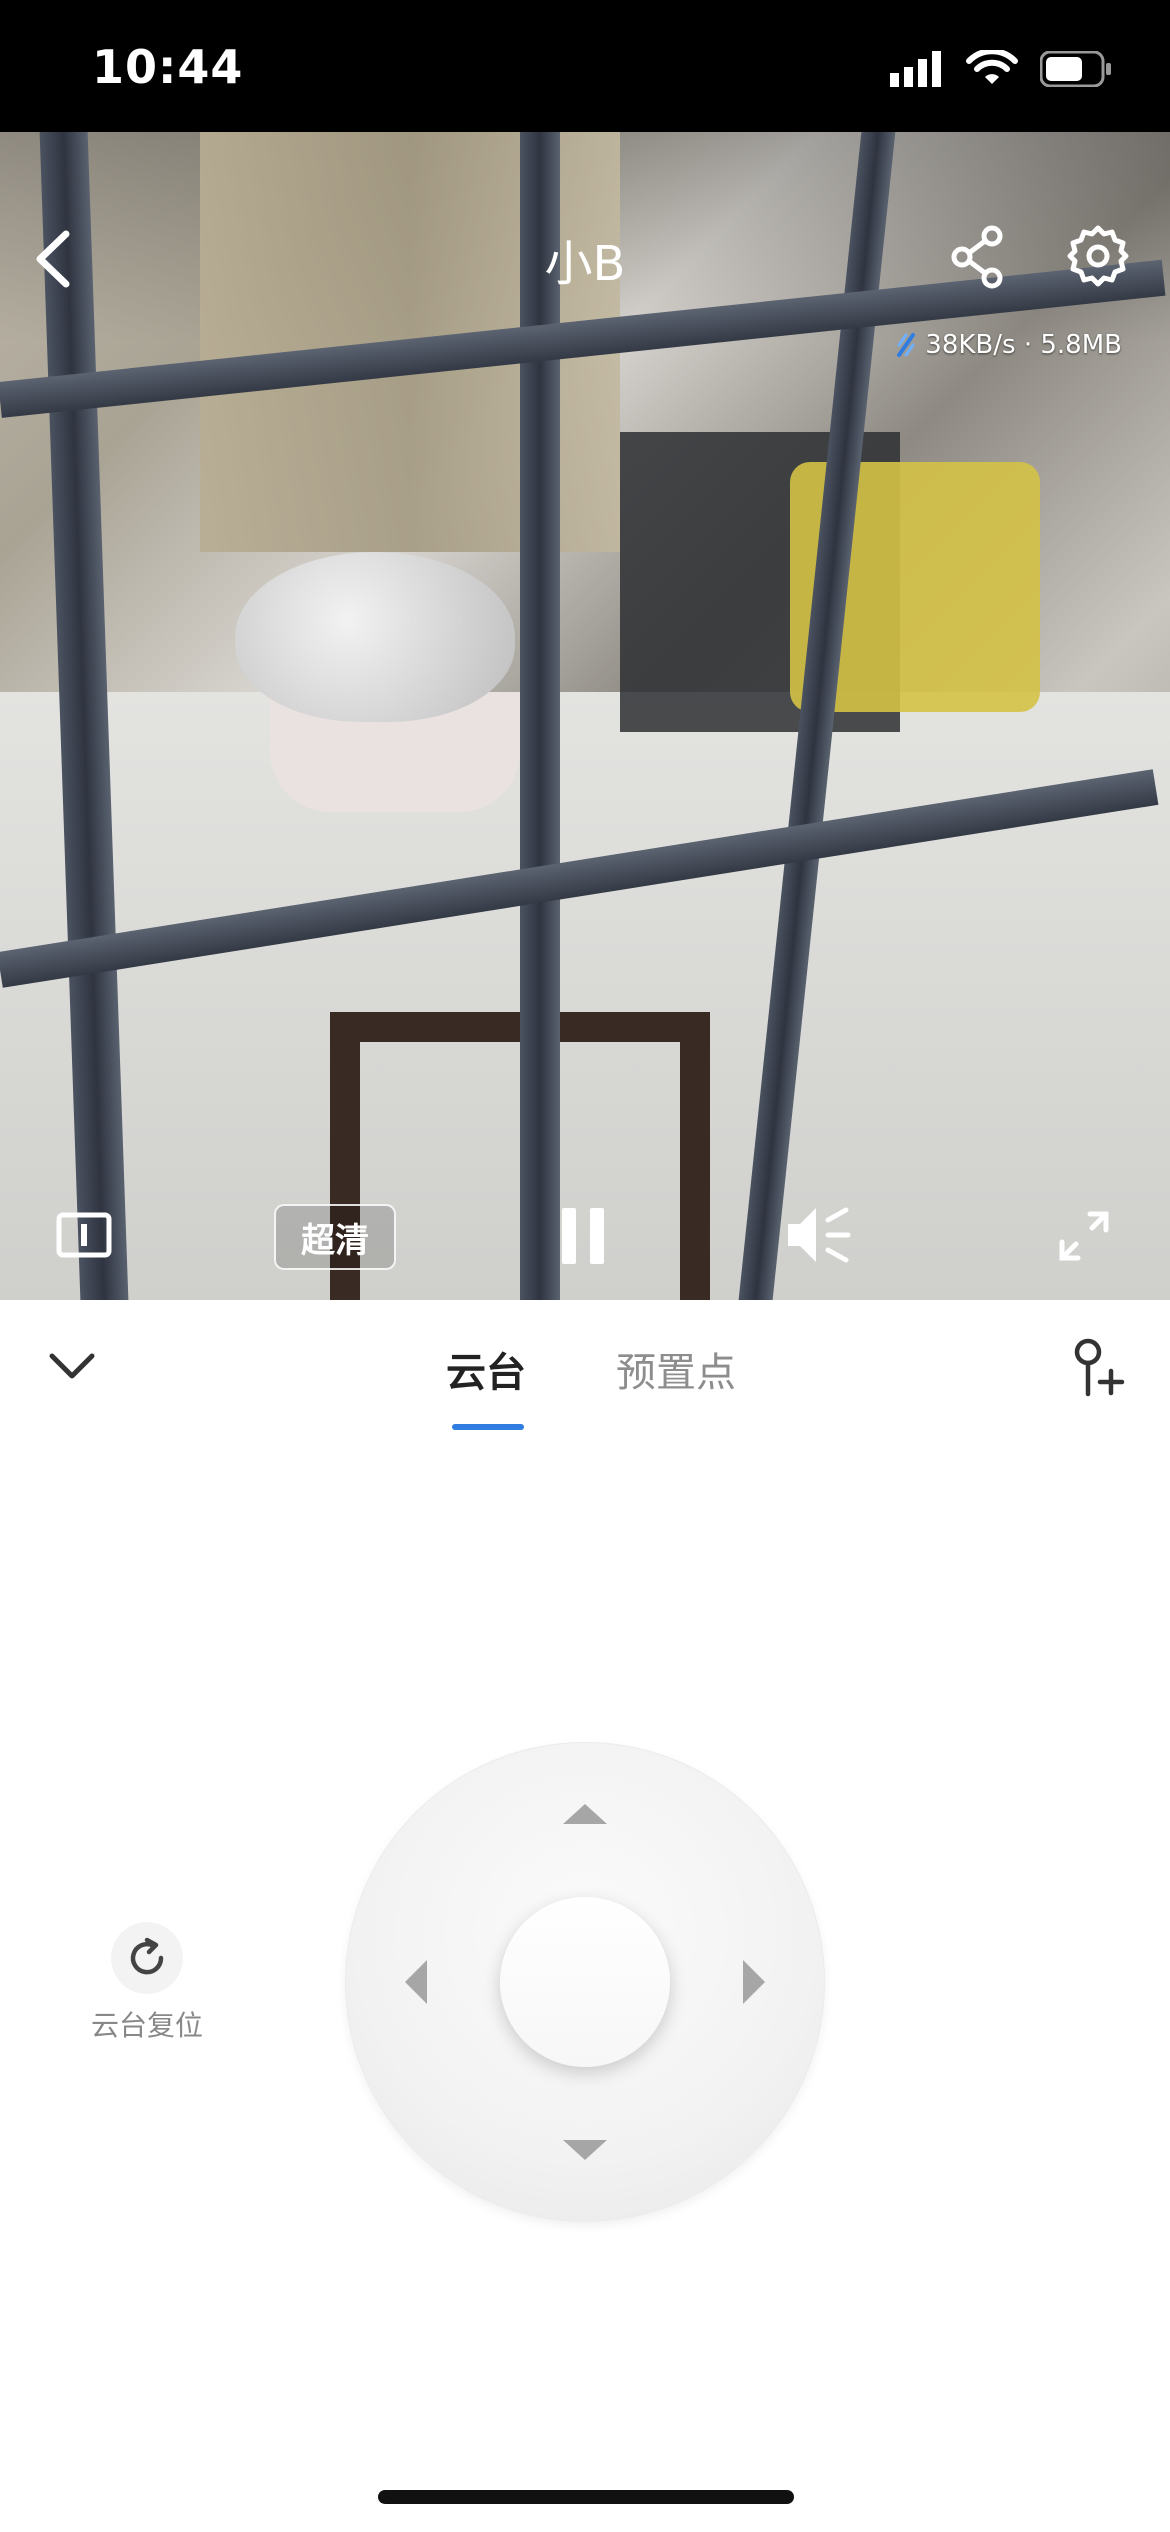 The width and height of the screenshot is (1170, 2532). What do you see at coordinates (1023, 345) in the screenshot?
I see `network-speed-text: 38KB/s · 5.8MB` at bounding box center [1023, 345].